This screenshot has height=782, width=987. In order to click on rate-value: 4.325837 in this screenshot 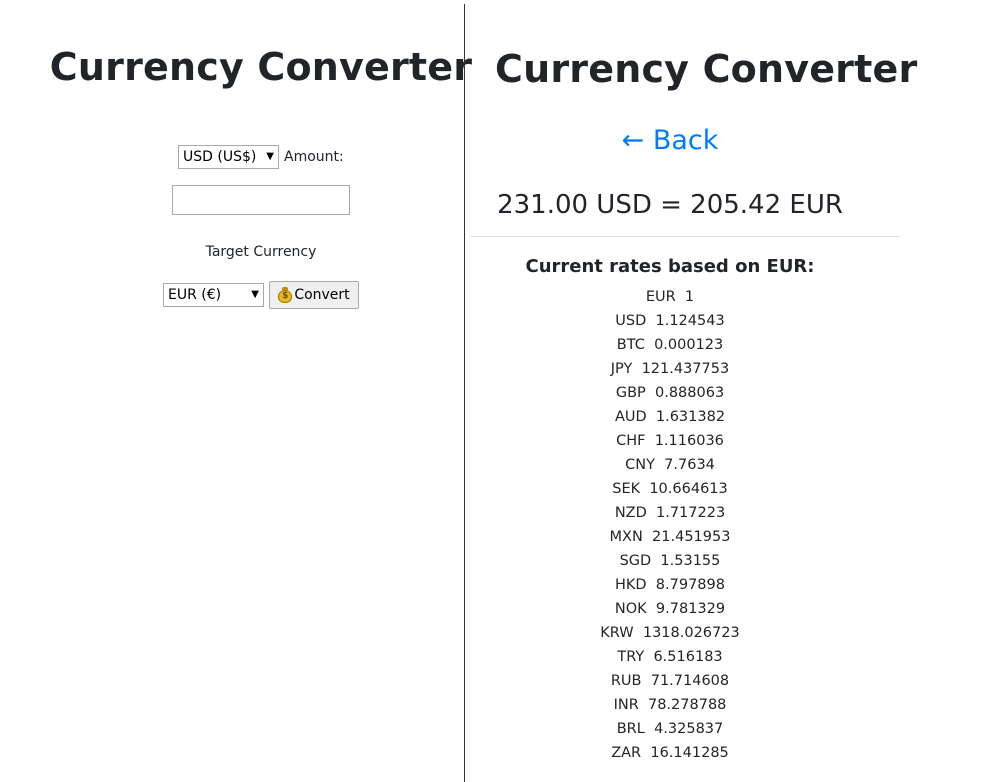, I will do `click(689, 729)`.